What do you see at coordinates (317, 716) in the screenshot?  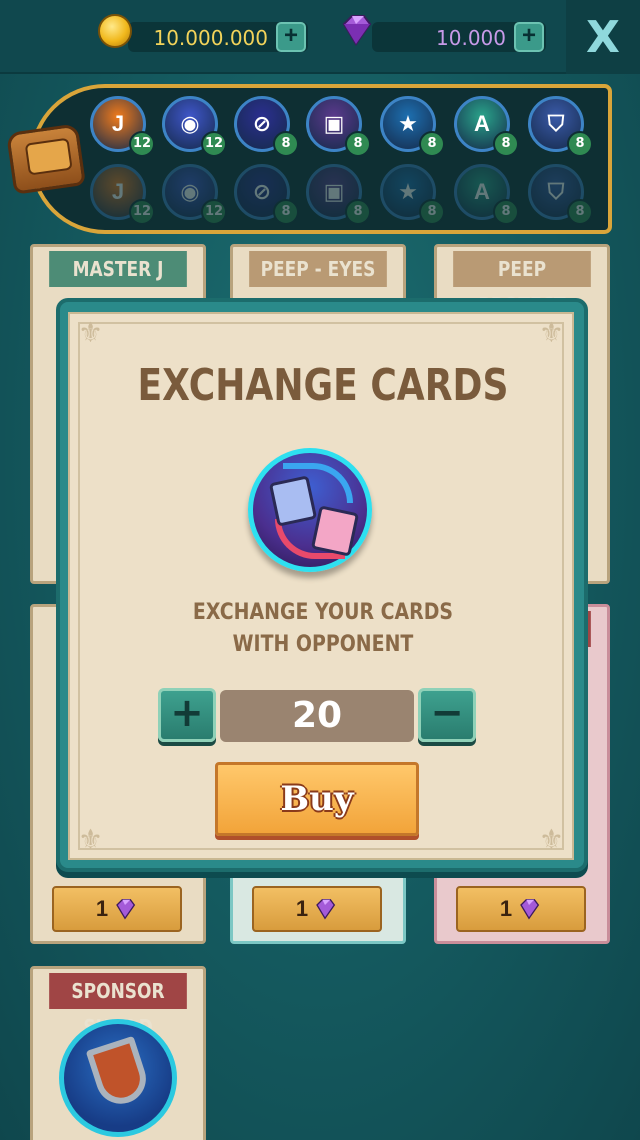 I see `quantity-value: 20` at bounding box center [317, 716].